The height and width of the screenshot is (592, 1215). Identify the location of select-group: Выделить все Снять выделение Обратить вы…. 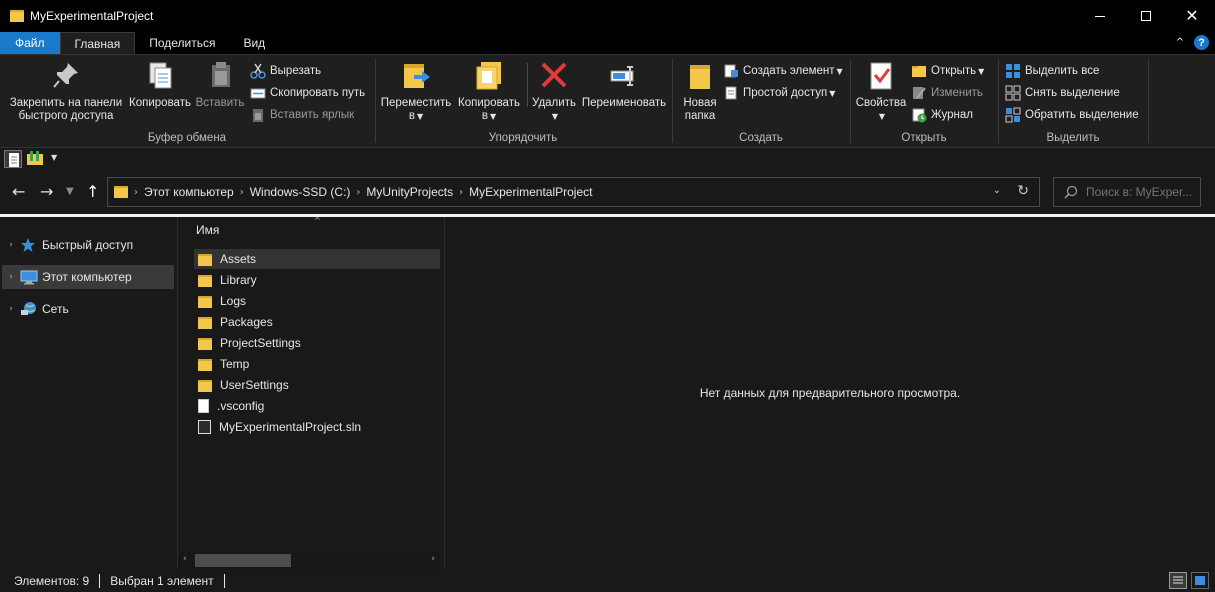
(1073, 101).